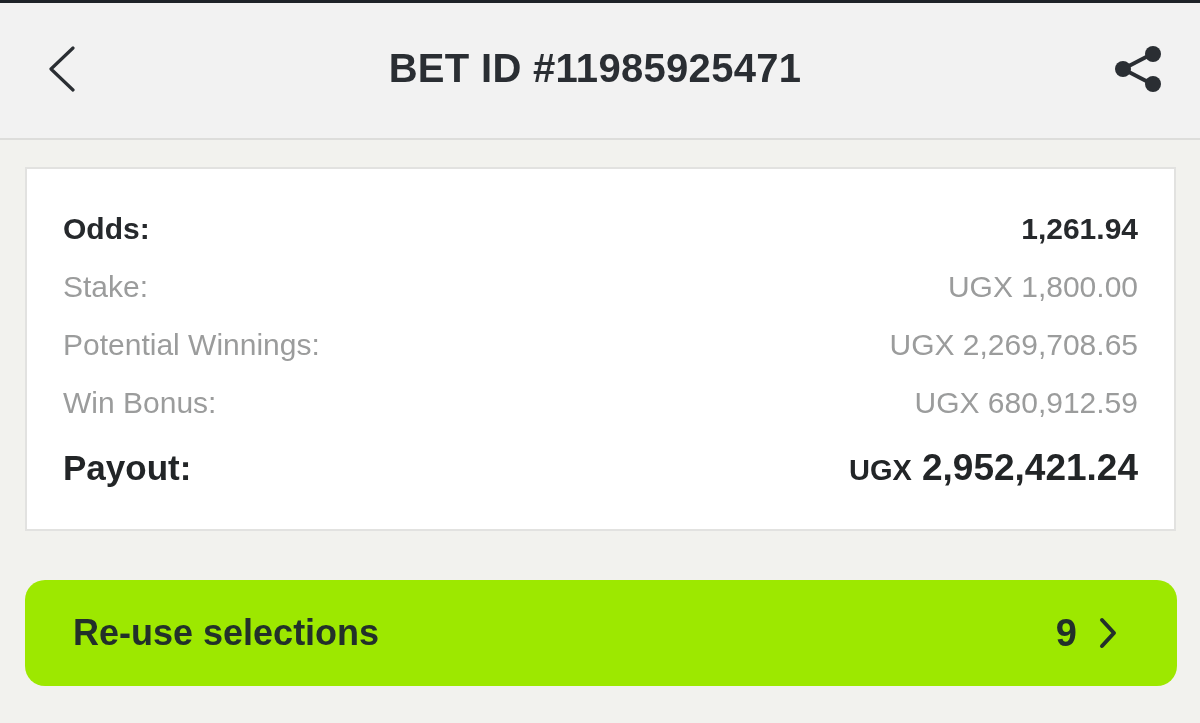 The width and height of the screenshot is (1200, 723). What do you see at coordinates (127, 468) in the screenshot?
I see `summary-label: Payout:` at bounding box center [127, 468].